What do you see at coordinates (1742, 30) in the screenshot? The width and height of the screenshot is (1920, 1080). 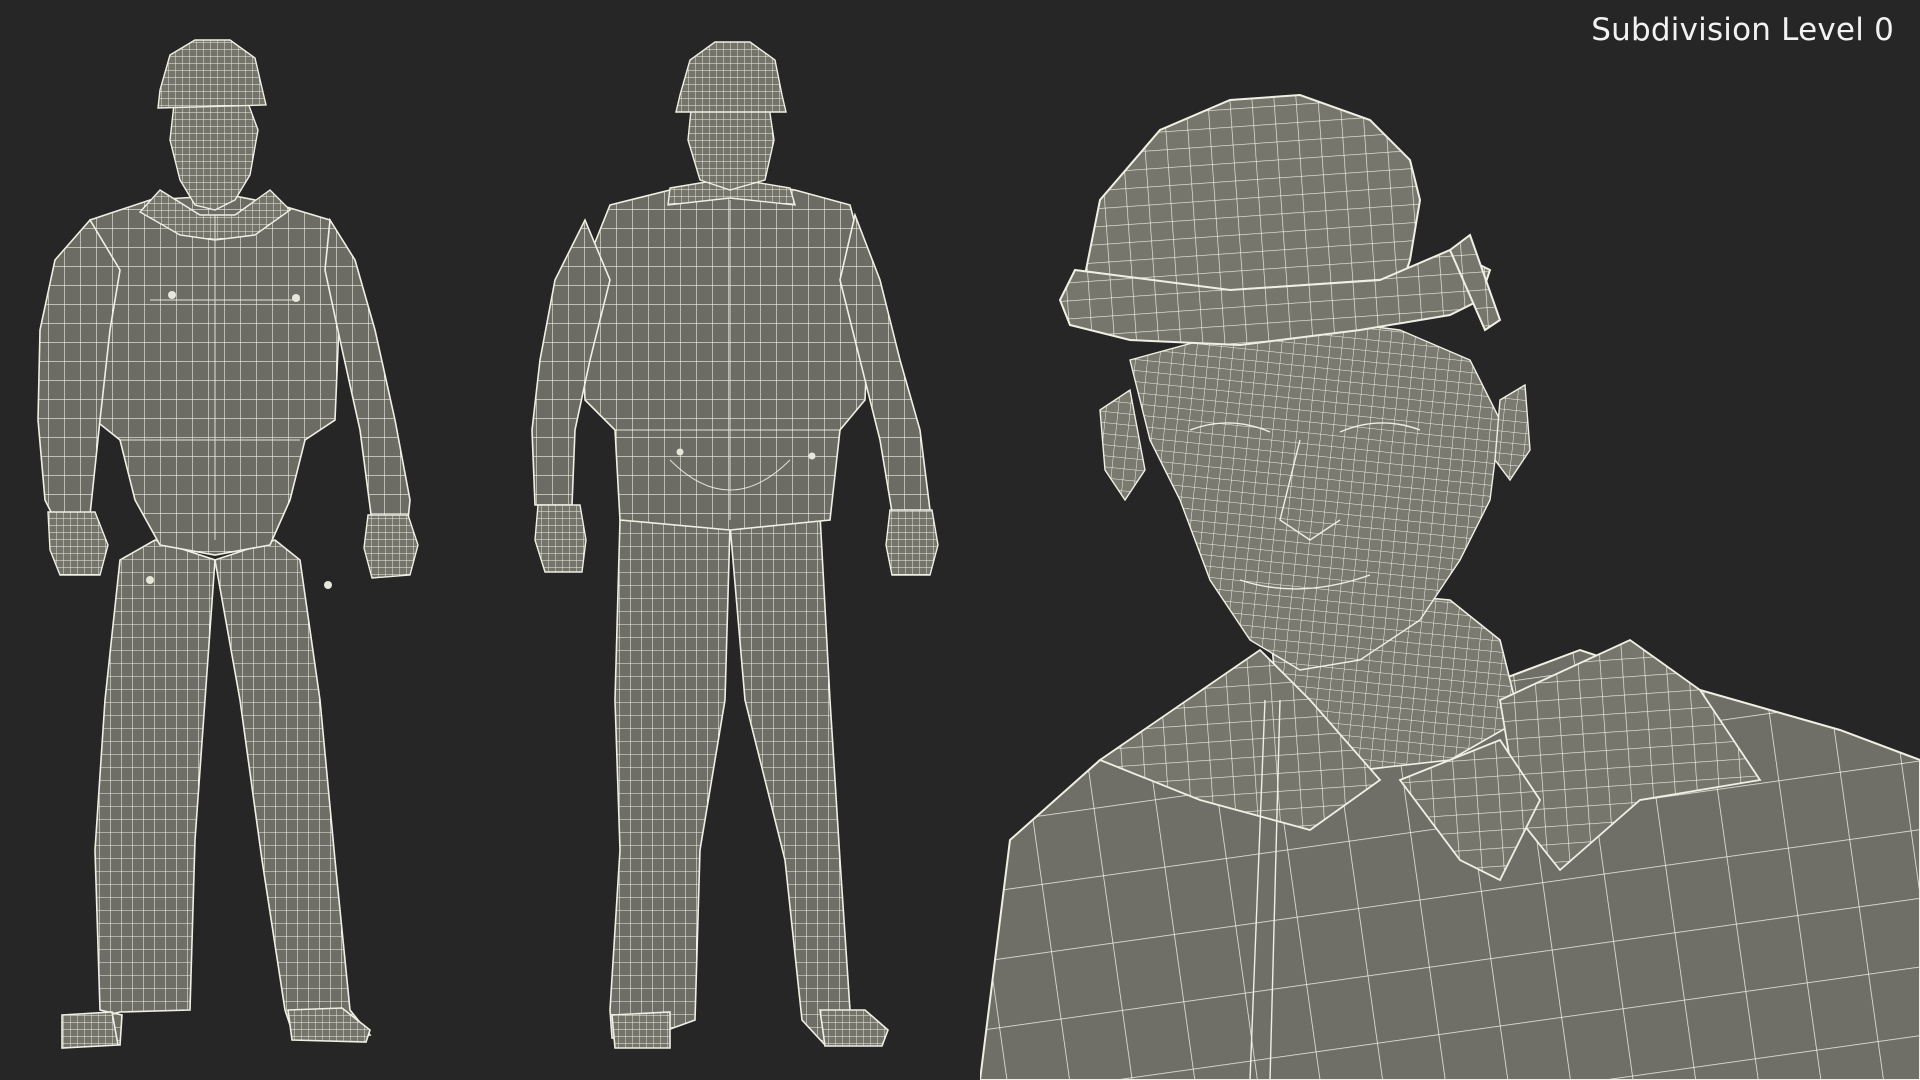 I see `subdivision-level-caption: Subdivision Level 0` at bounding box center [1742, 30].